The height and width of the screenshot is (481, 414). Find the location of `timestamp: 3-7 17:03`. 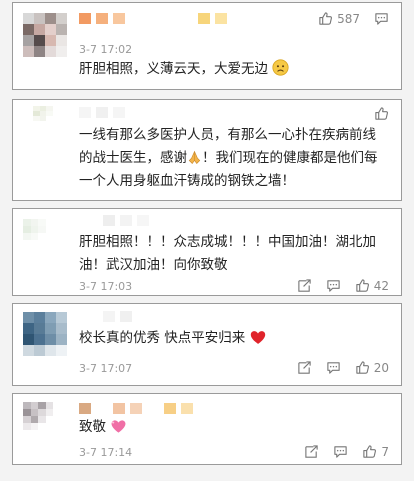

timestamp: 3-7 17:03 is located at coordinates (106, 286).